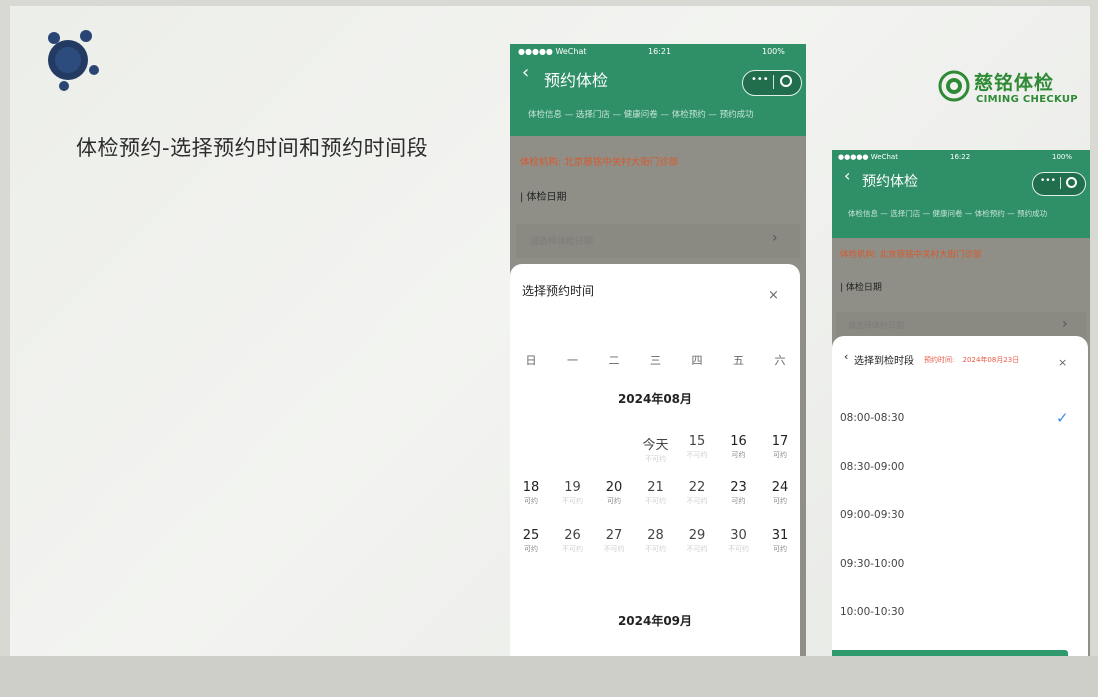  I want to click on day-number: 31, so click(780, 535).